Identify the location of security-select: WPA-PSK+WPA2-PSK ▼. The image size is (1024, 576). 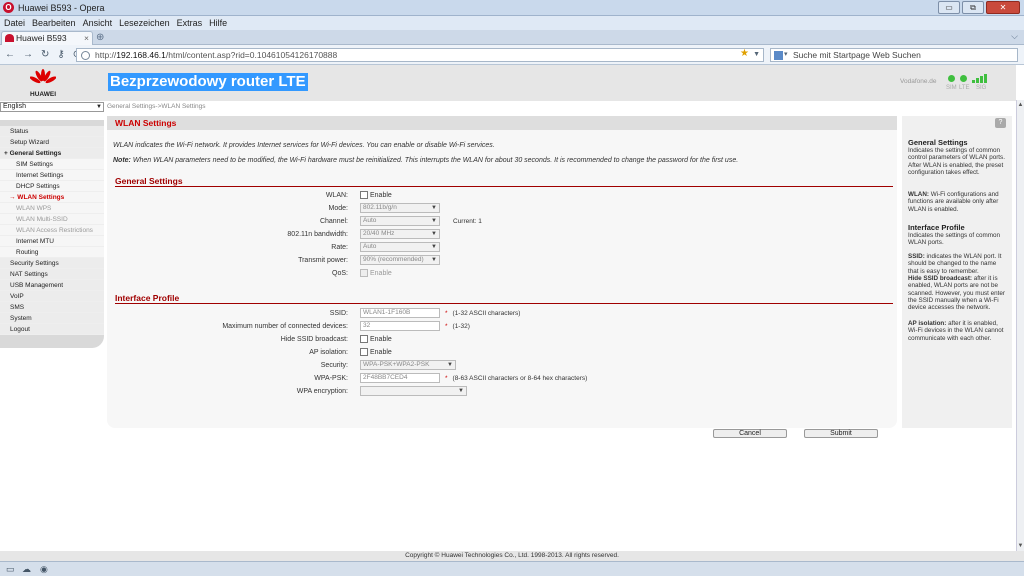
(408, 365).